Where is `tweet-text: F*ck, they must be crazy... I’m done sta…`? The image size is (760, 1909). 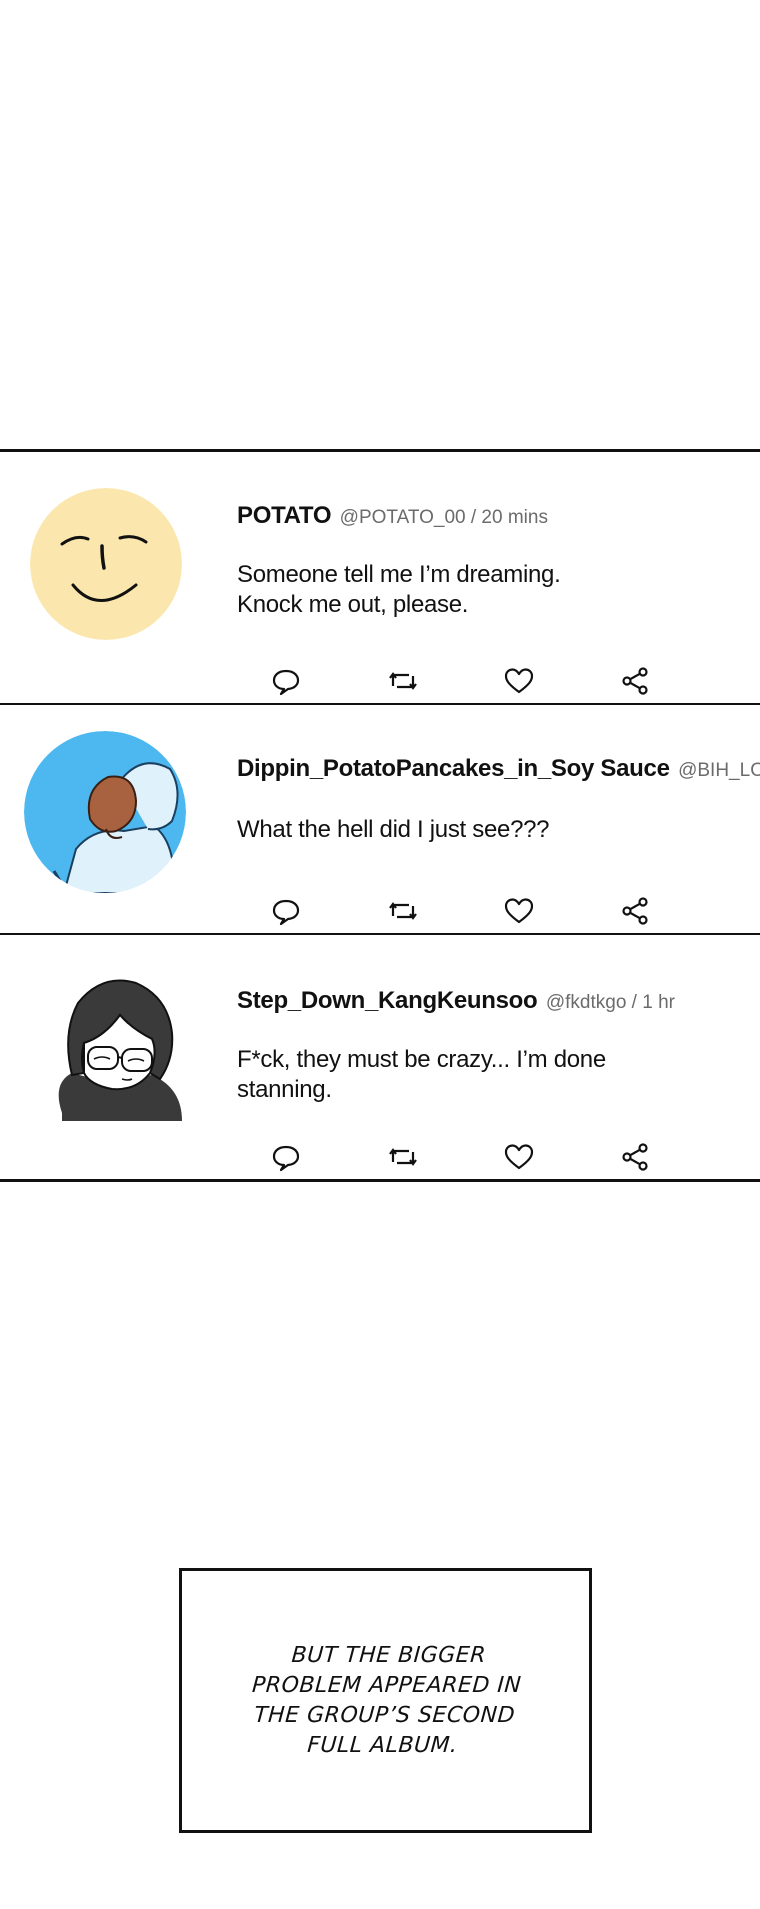
tweet-text: F*ck, they must be crazy... I’m done sta… is located at coordinates (477, 1075).